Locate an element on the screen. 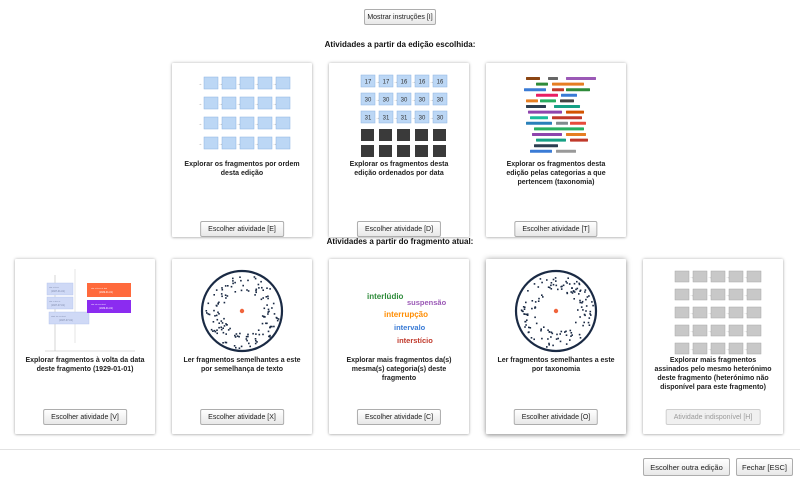 The height and width of the screenshot is (482, 800). date-number: 31 is located at coordinates (386, 119).